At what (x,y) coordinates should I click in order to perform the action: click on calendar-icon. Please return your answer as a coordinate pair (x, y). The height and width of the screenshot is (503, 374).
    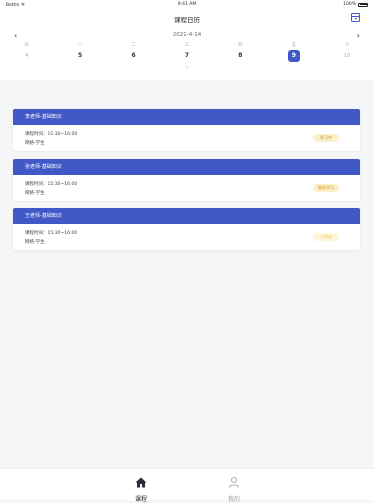
    Looking at the image, I should click on (355, 17).